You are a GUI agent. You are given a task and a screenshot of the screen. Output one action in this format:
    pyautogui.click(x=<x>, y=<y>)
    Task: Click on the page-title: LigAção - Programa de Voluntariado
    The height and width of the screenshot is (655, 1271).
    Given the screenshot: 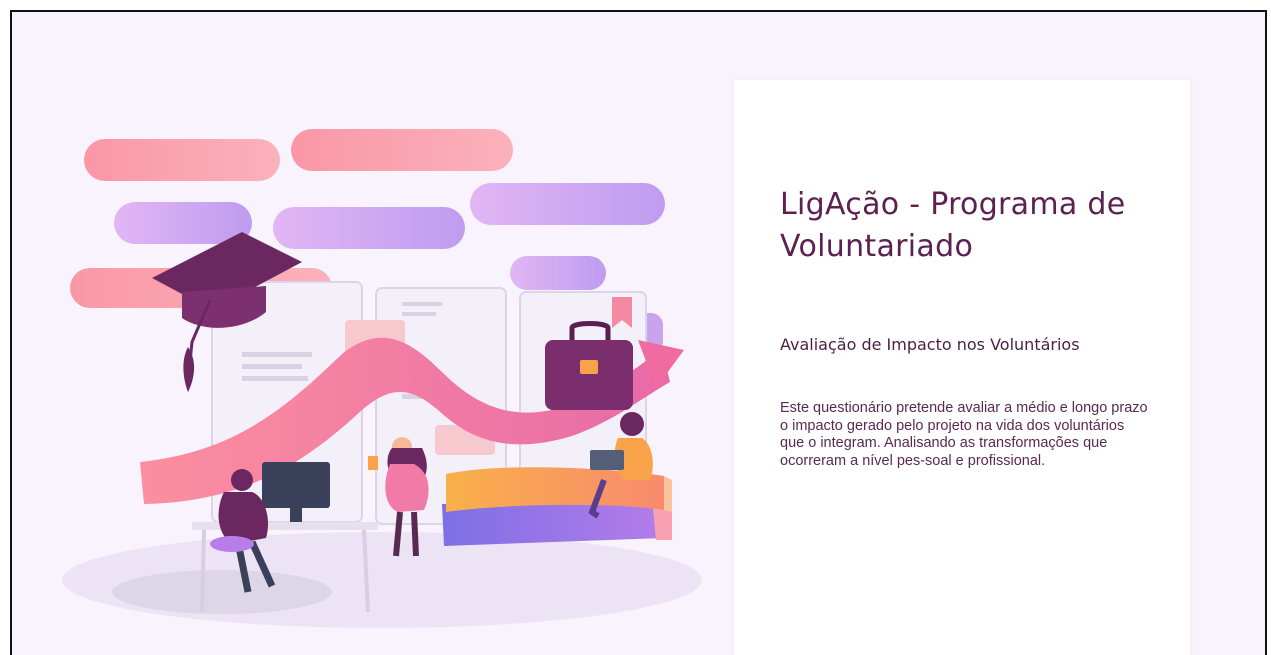 What is the action you would take?
    pyautogui.click(x=953, y=225)
    